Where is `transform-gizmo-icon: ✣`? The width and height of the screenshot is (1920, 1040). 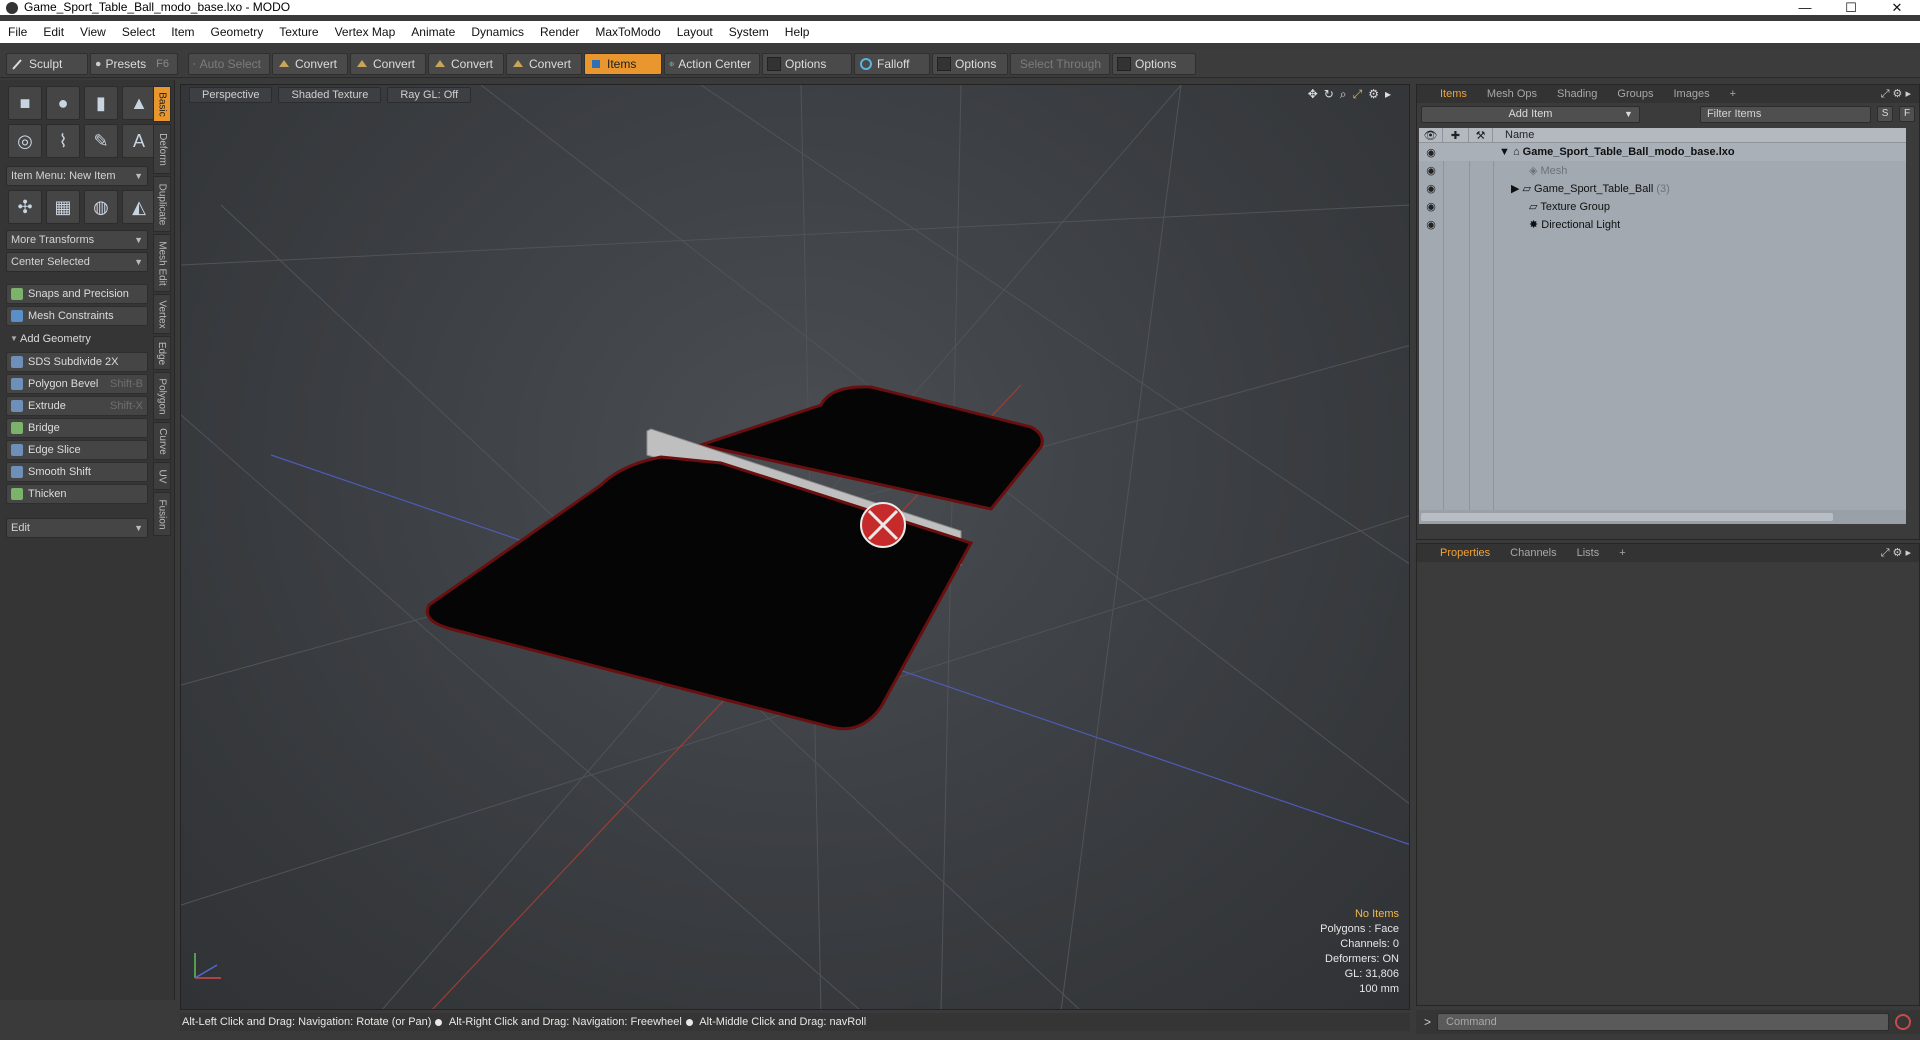
transform-gizmo-icon: ✣ is located at coordinates (25, 207).